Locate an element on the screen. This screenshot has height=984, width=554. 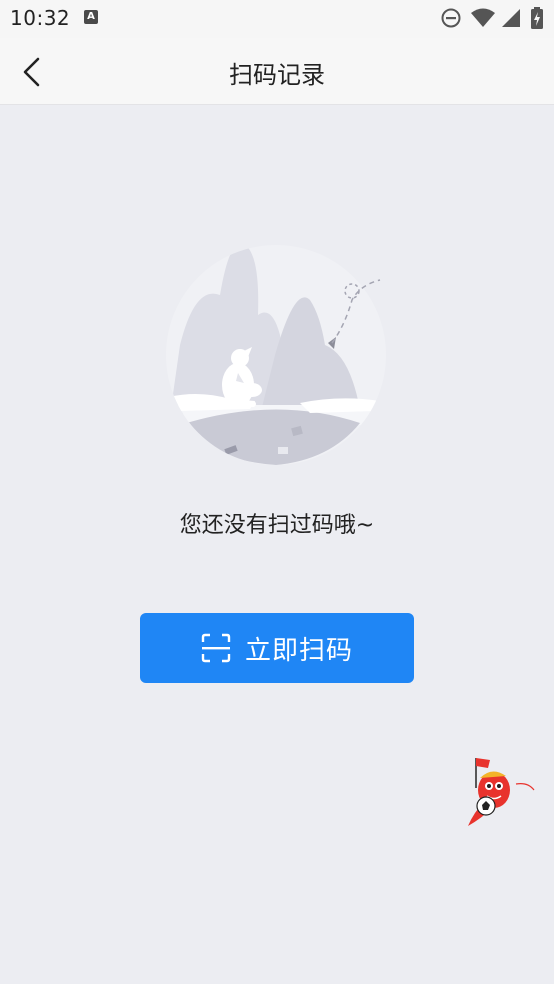
scan-now-button: 立即扫码 is located at coordinates (277, 648).